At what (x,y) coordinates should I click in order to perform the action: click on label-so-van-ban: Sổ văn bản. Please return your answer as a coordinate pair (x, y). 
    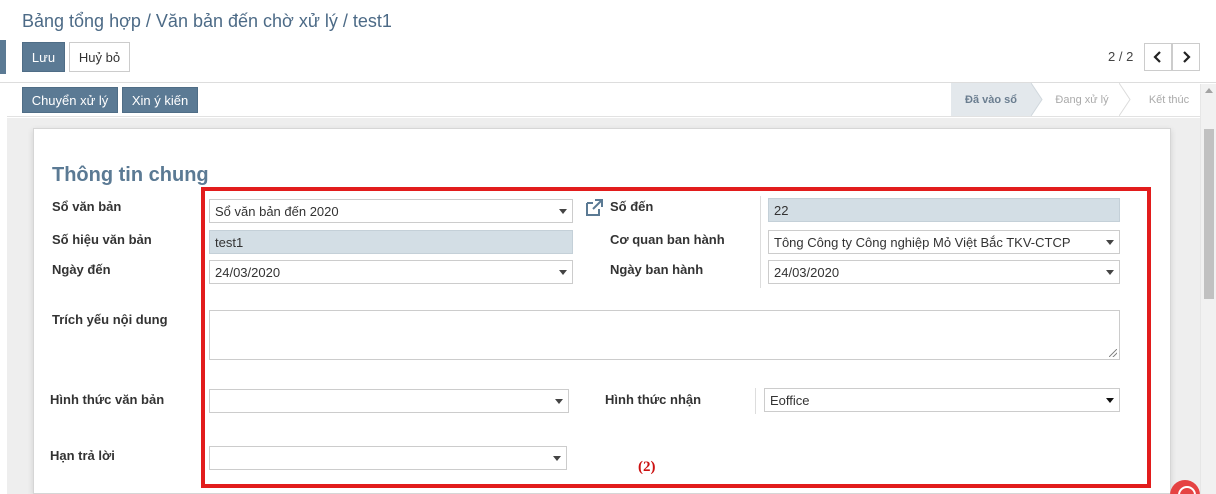
    Looking at the image, I should click on (87, 206).